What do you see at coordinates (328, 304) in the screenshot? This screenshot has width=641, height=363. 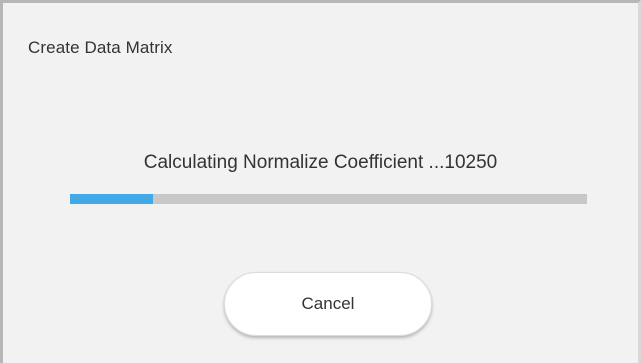 I see `cancel-button: Cancel` at bounding box center [328, 304].